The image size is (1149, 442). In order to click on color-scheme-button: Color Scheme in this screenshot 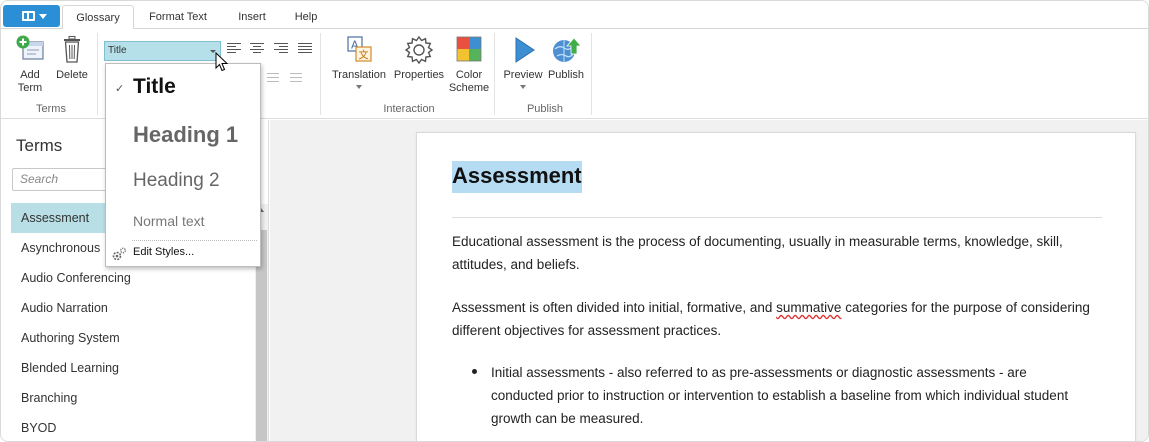, I will do `click(469, 65)`.